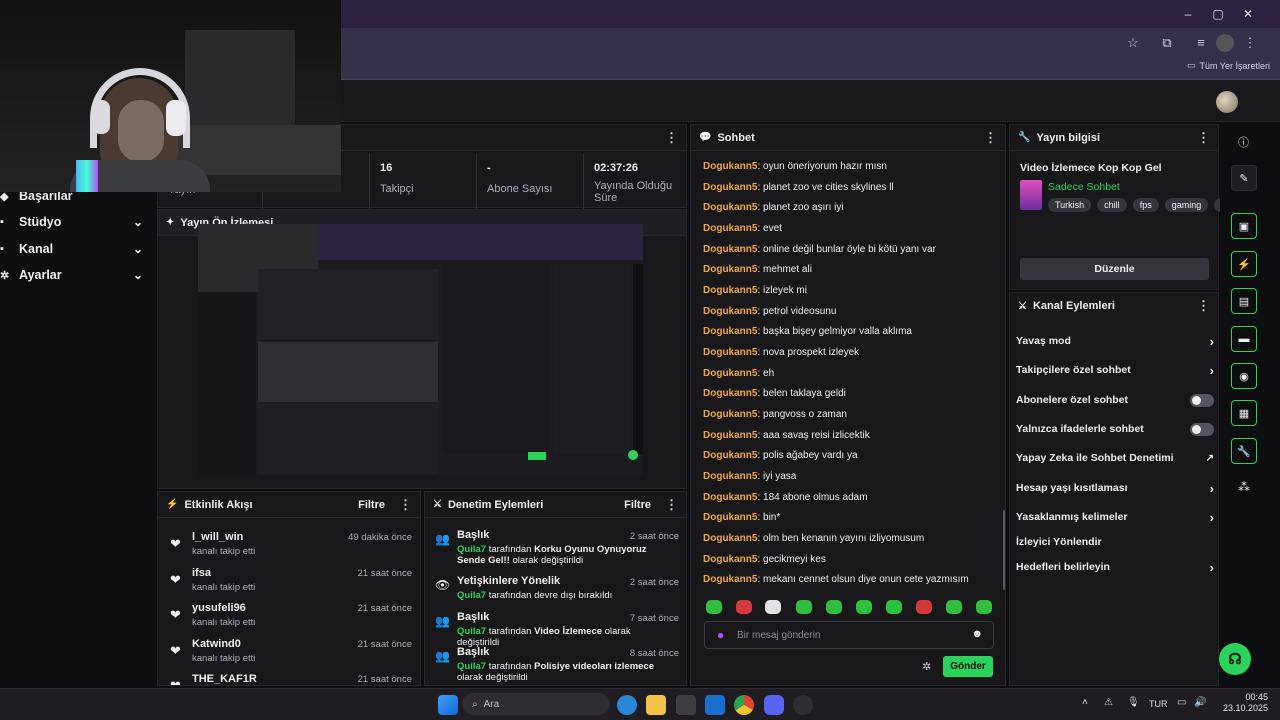 The image size is (1280, 720). I want to click on chat-message: Dogukann5: bin*, so click(741, 519).